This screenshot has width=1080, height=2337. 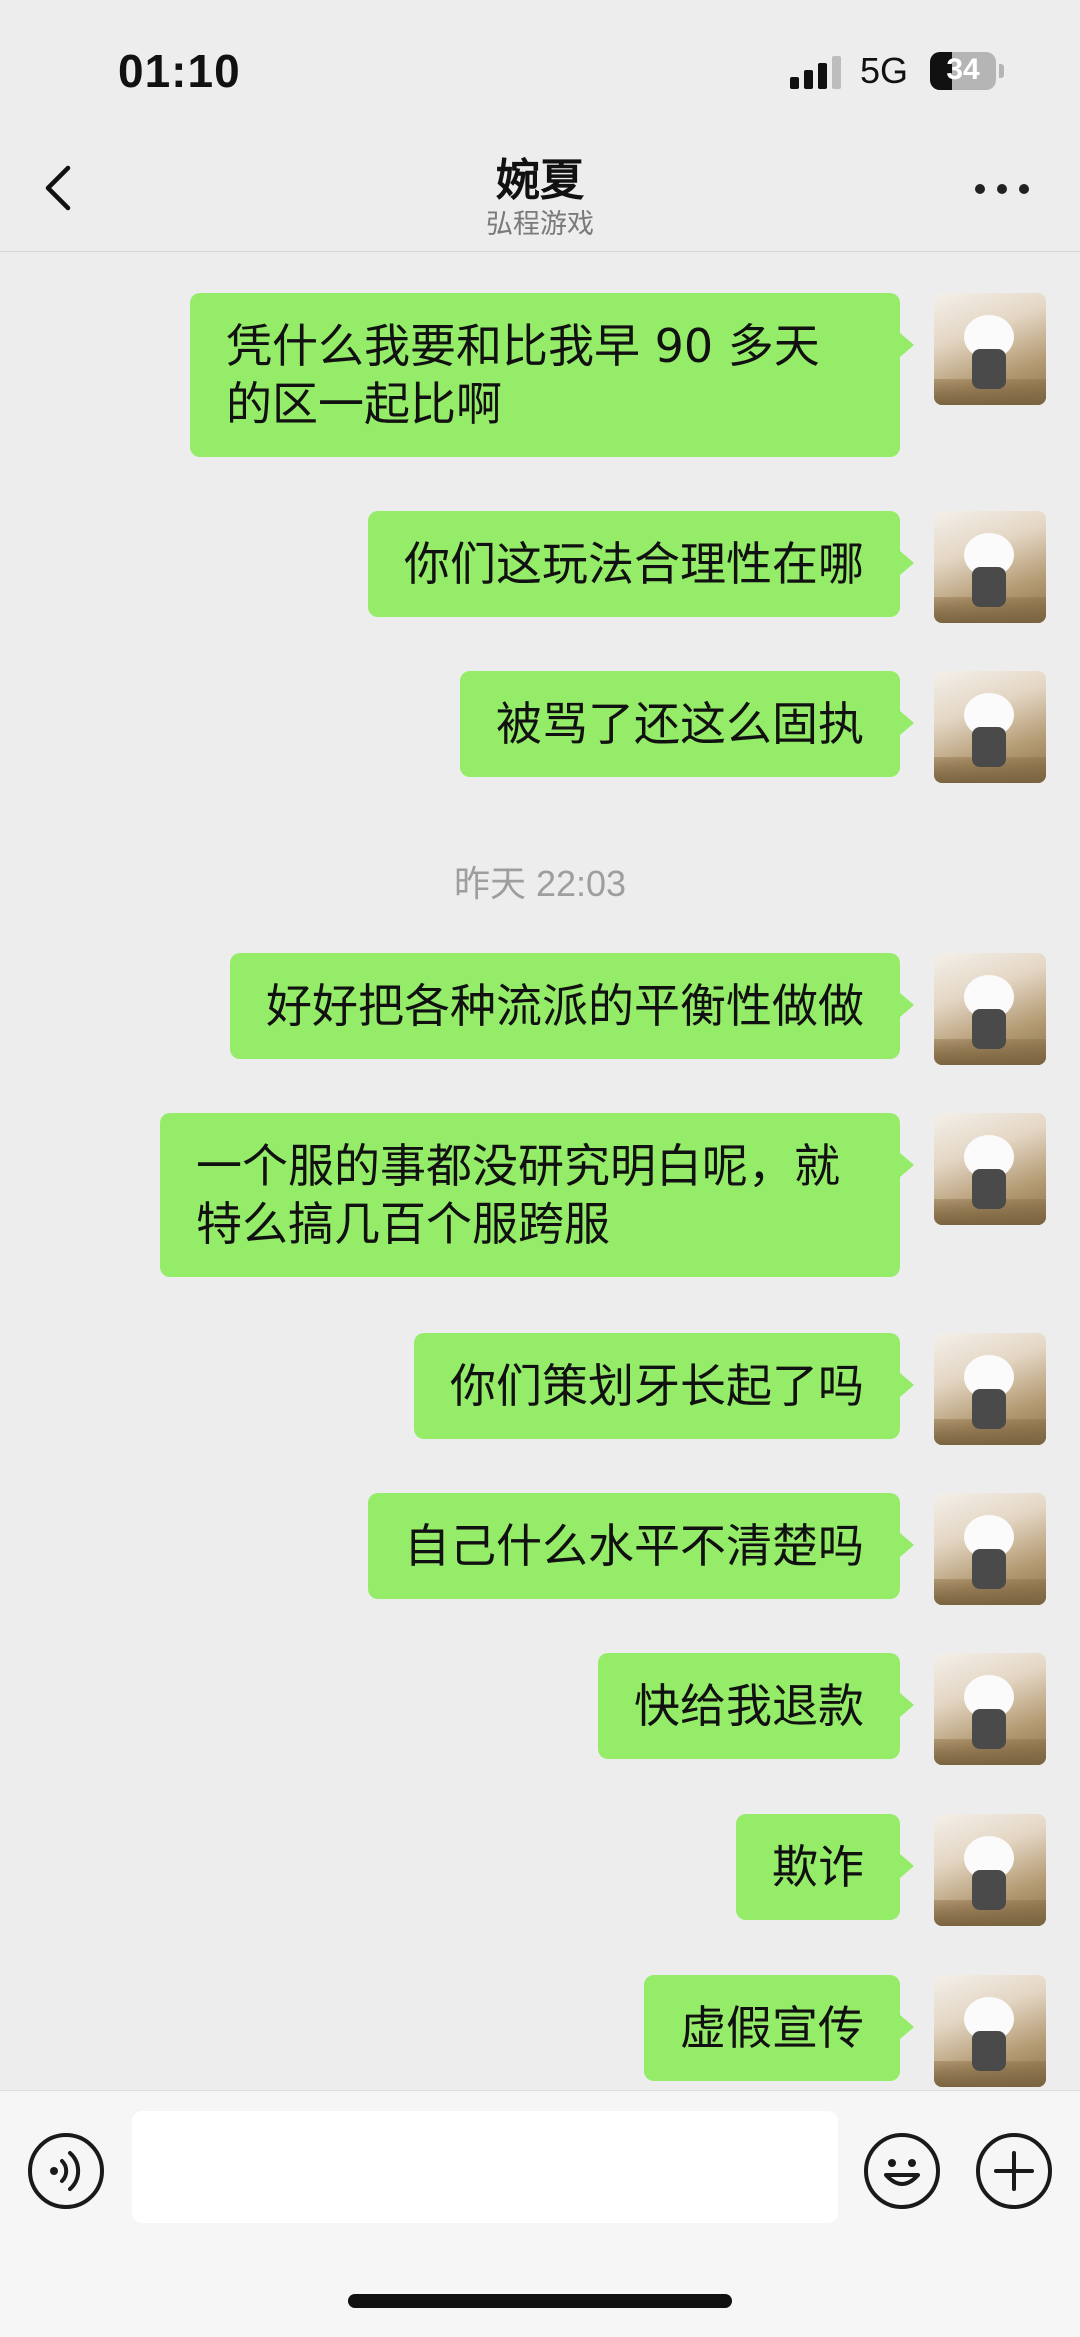 What do you see at coordinates (641, 564) in the screenshot?
I see `message-bubble: 你们这玩法合理性在哪` at bounding box center [641, 564].